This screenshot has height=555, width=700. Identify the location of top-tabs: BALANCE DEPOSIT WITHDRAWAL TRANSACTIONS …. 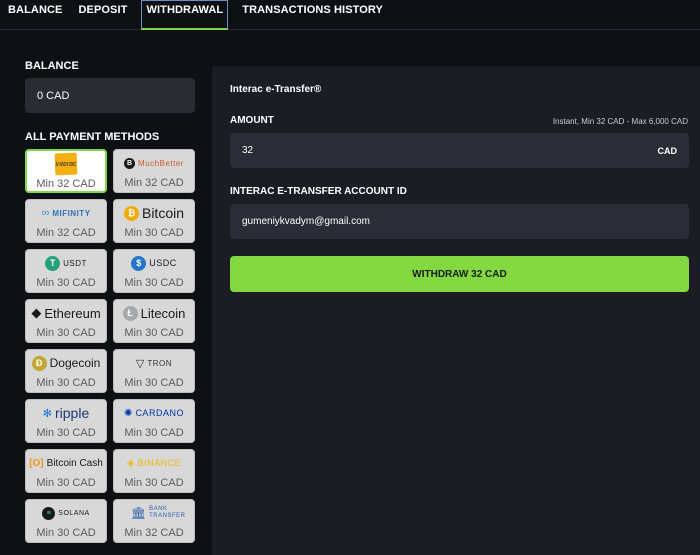
(350, 15).